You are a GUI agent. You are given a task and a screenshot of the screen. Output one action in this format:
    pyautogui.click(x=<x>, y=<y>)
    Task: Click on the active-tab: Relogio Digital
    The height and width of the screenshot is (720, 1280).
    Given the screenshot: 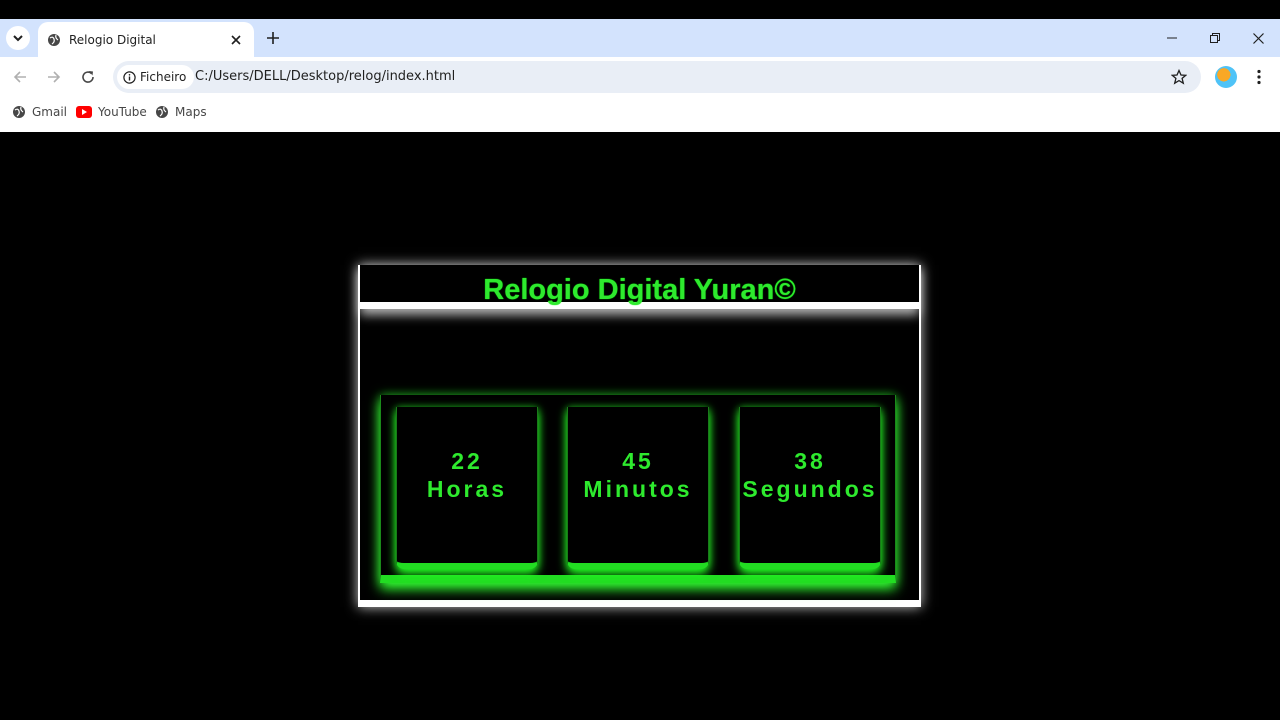 What is the action you would take?
    pyautogui.click(x=146, y=39)
    